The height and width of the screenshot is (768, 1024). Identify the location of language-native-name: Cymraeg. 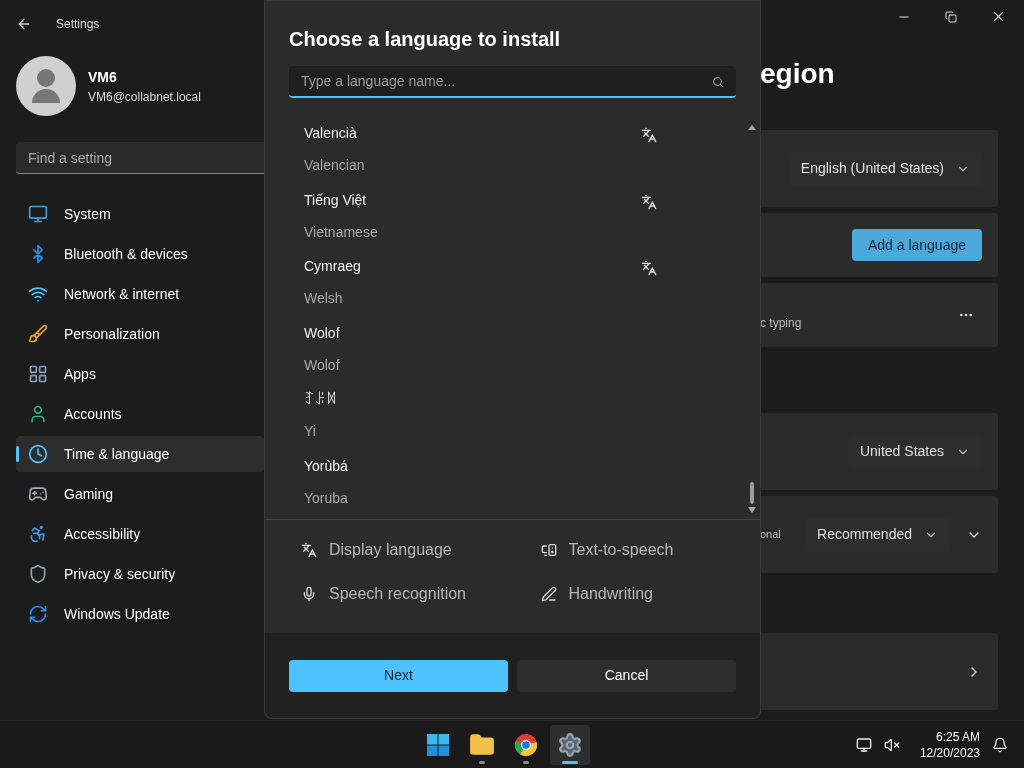
(332, 266).